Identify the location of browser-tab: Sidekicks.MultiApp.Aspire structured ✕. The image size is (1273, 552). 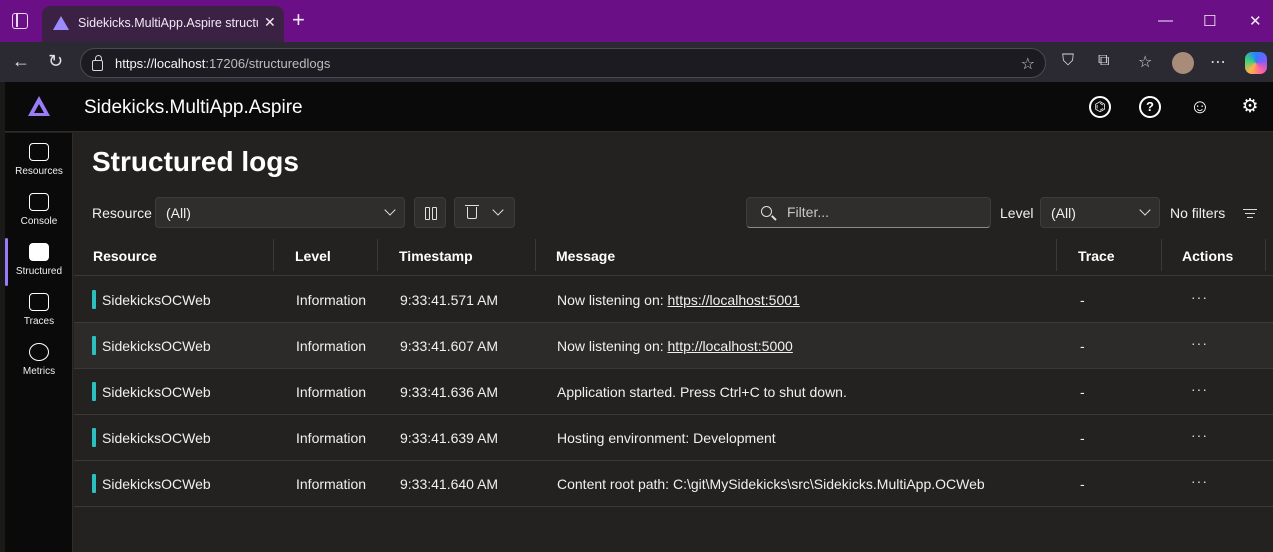
(163, 24).